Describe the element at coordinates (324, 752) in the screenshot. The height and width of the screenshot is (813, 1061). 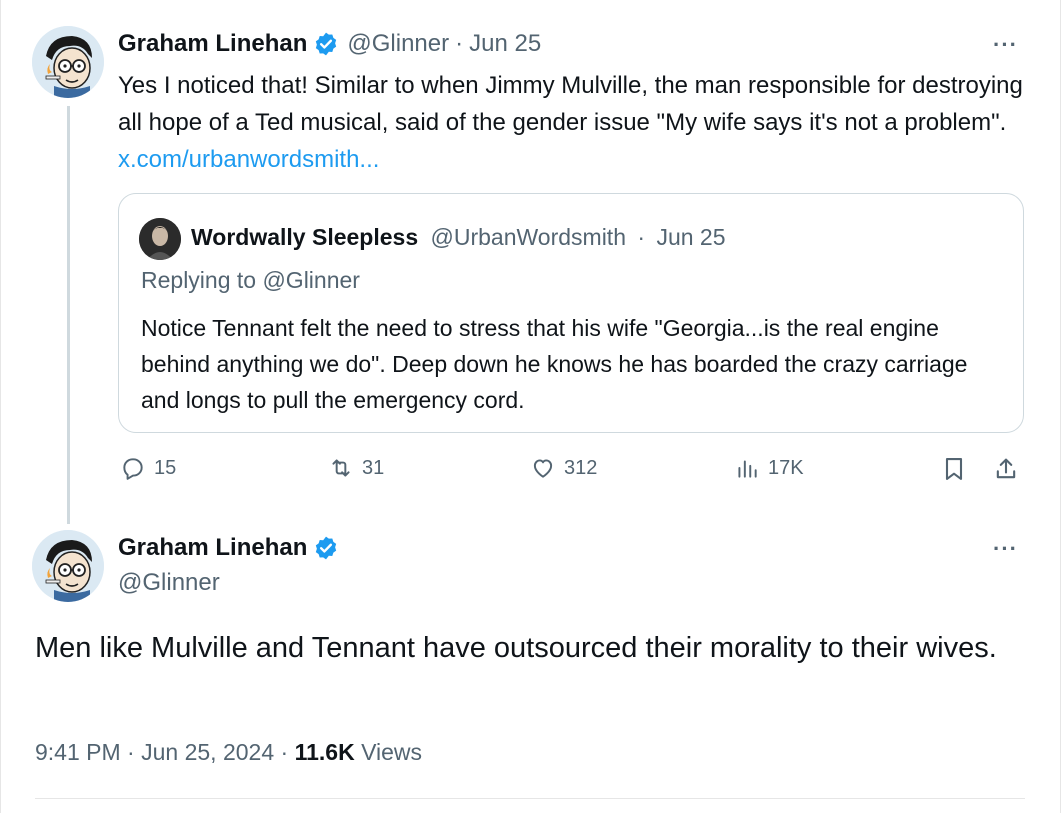
I see `views-total: 11.6K` at that location.